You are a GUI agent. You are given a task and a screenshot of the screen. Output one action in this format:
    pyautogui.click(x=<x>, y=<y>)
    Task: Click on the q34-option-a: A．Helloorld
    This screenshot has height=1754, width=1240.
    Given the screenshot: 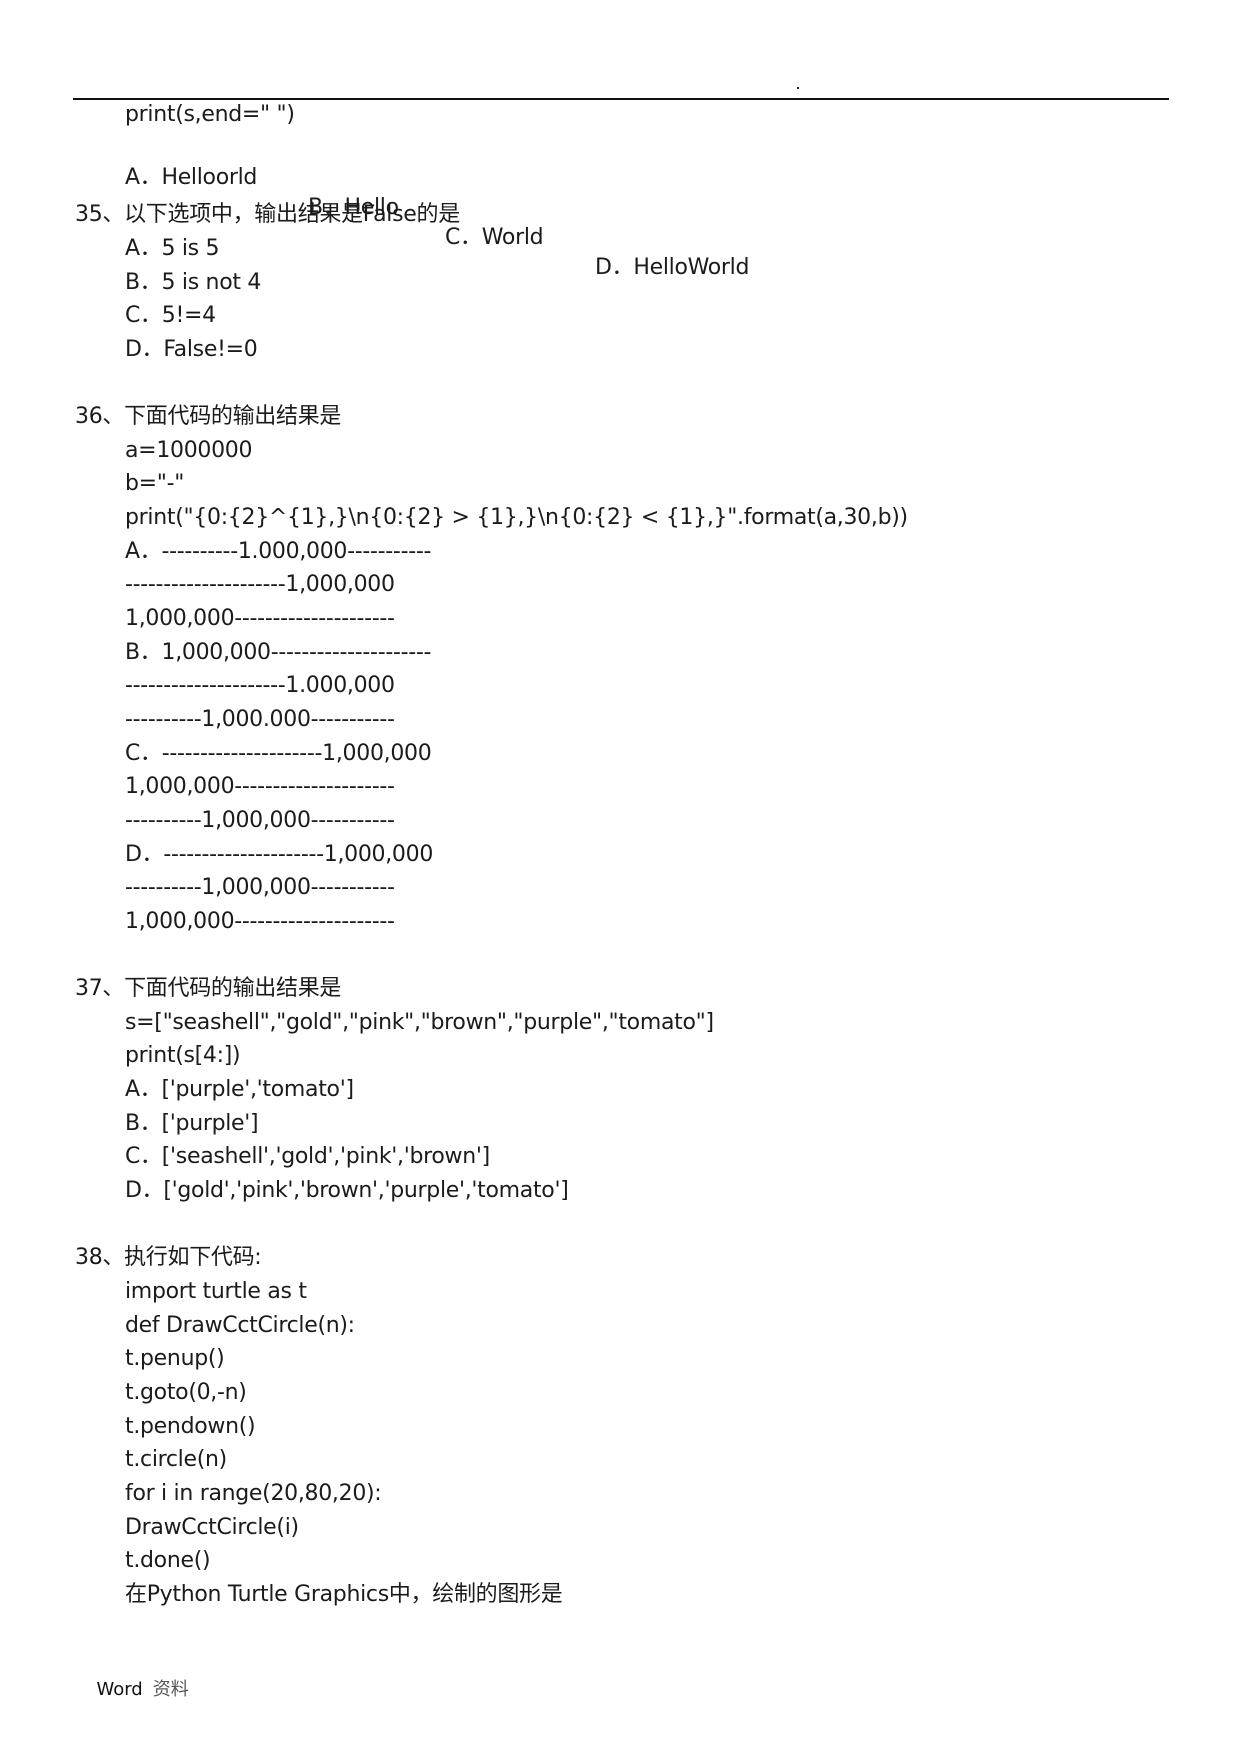 What is the action you would take?
    pyautogui.click(x=191, y=177)
    